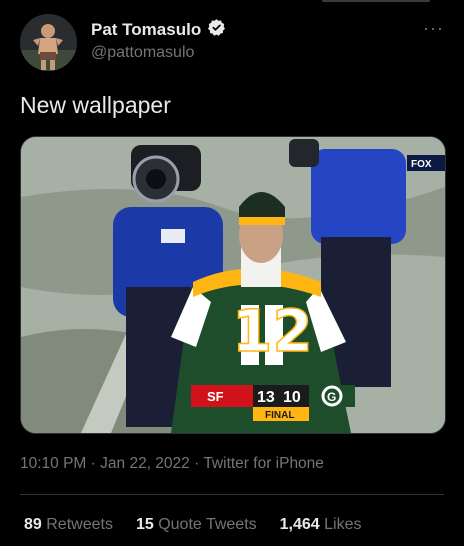  What do you see at coordinates (144, 524) in the screenshot?
I see `quote-tweets-count: 15` at bounding box center [144, 524].